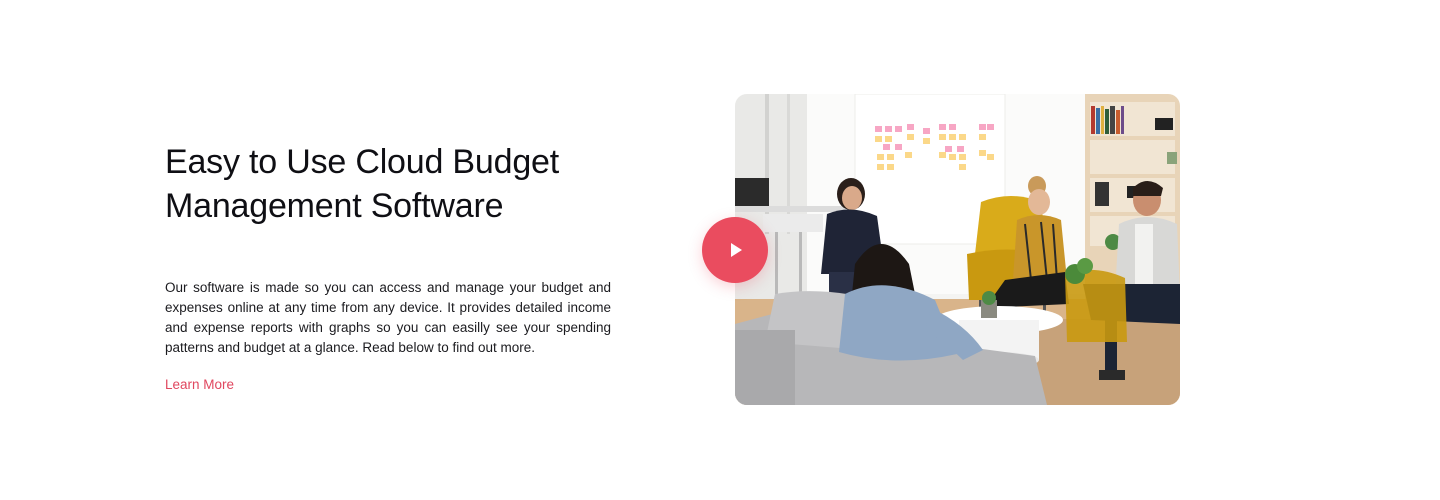 The width and height of the screenshot is (1440, 500). Describe the element at coordinates (334, 206) in the screenshot. I see `feature-heading-line-2: Management Software` at that location.